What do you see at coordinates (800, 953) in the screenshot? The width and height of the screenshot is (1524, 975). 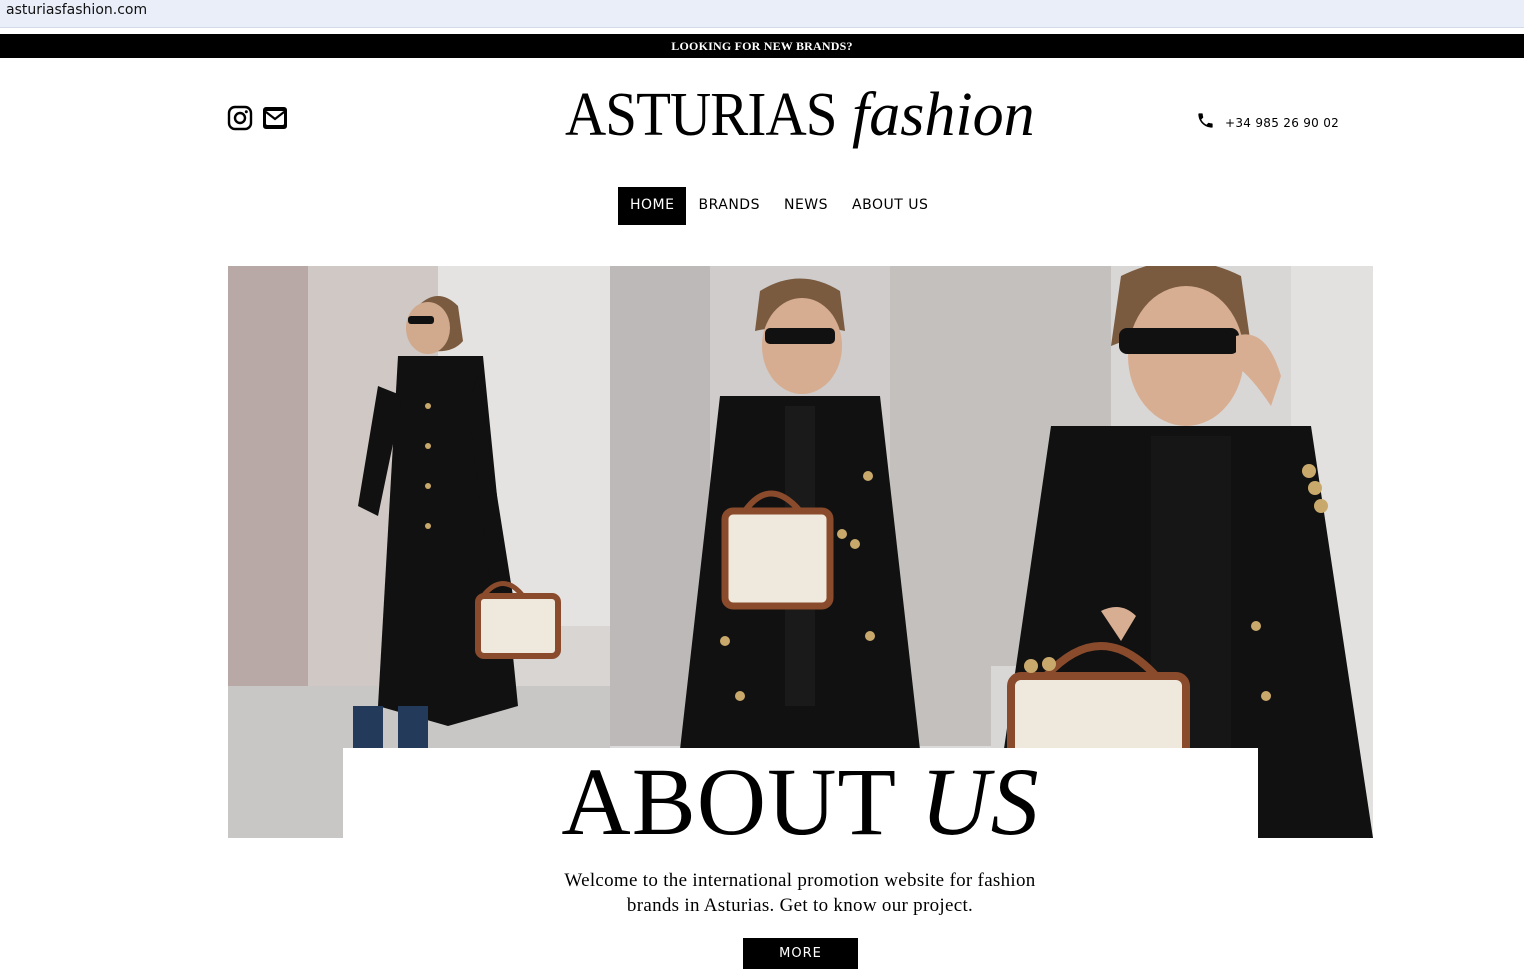 I see `more-button: MORE` at bounding box center [800, 953].